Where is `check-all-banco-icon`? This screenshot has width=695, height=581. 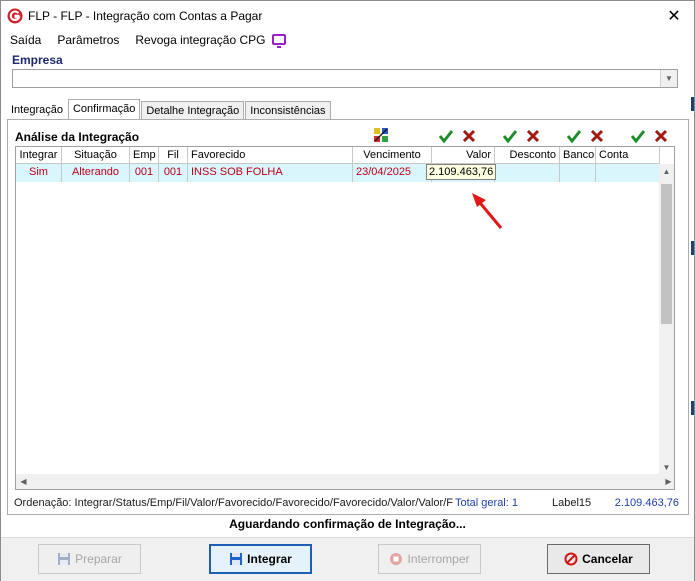 check-all-banco-icon is located at coordinates (574, 136).